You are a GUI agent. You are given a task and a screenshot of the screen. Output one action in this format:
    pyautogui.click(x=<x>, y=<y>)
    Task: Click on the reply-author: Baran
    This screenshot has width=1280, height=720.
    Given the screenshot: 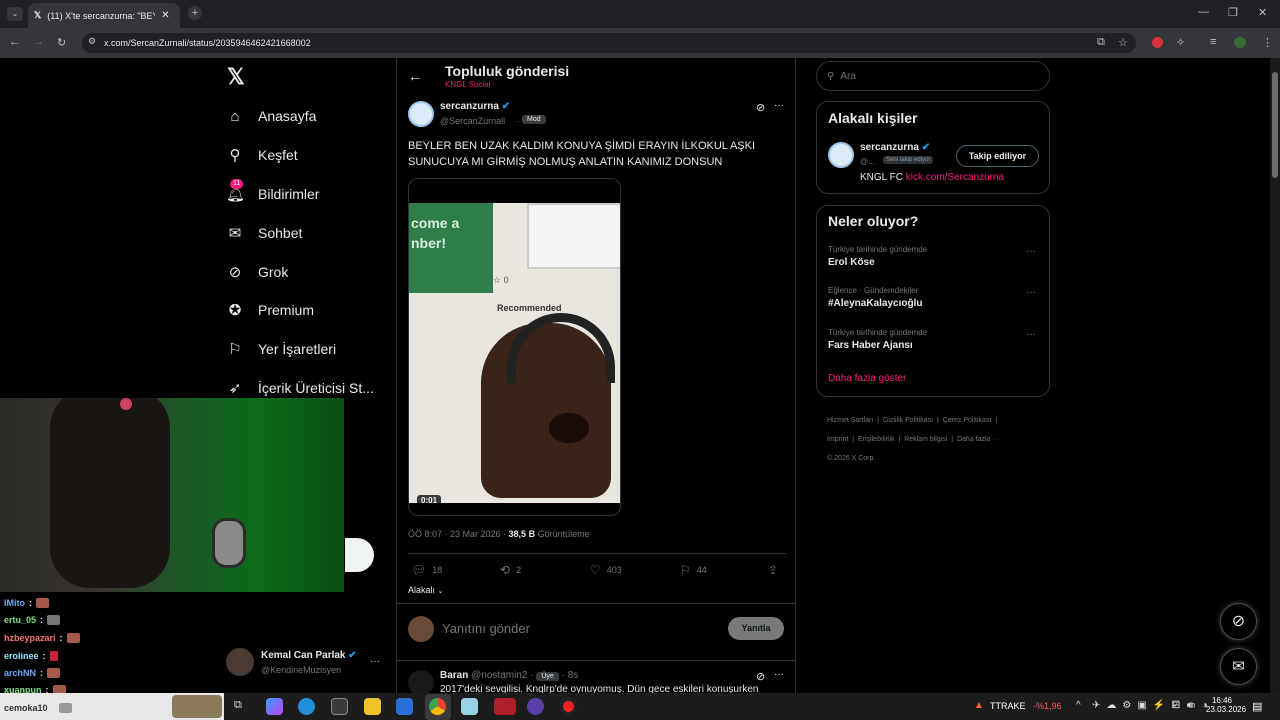 What is the action you would take?
    pyautogui.click(x=454, y=675)
    